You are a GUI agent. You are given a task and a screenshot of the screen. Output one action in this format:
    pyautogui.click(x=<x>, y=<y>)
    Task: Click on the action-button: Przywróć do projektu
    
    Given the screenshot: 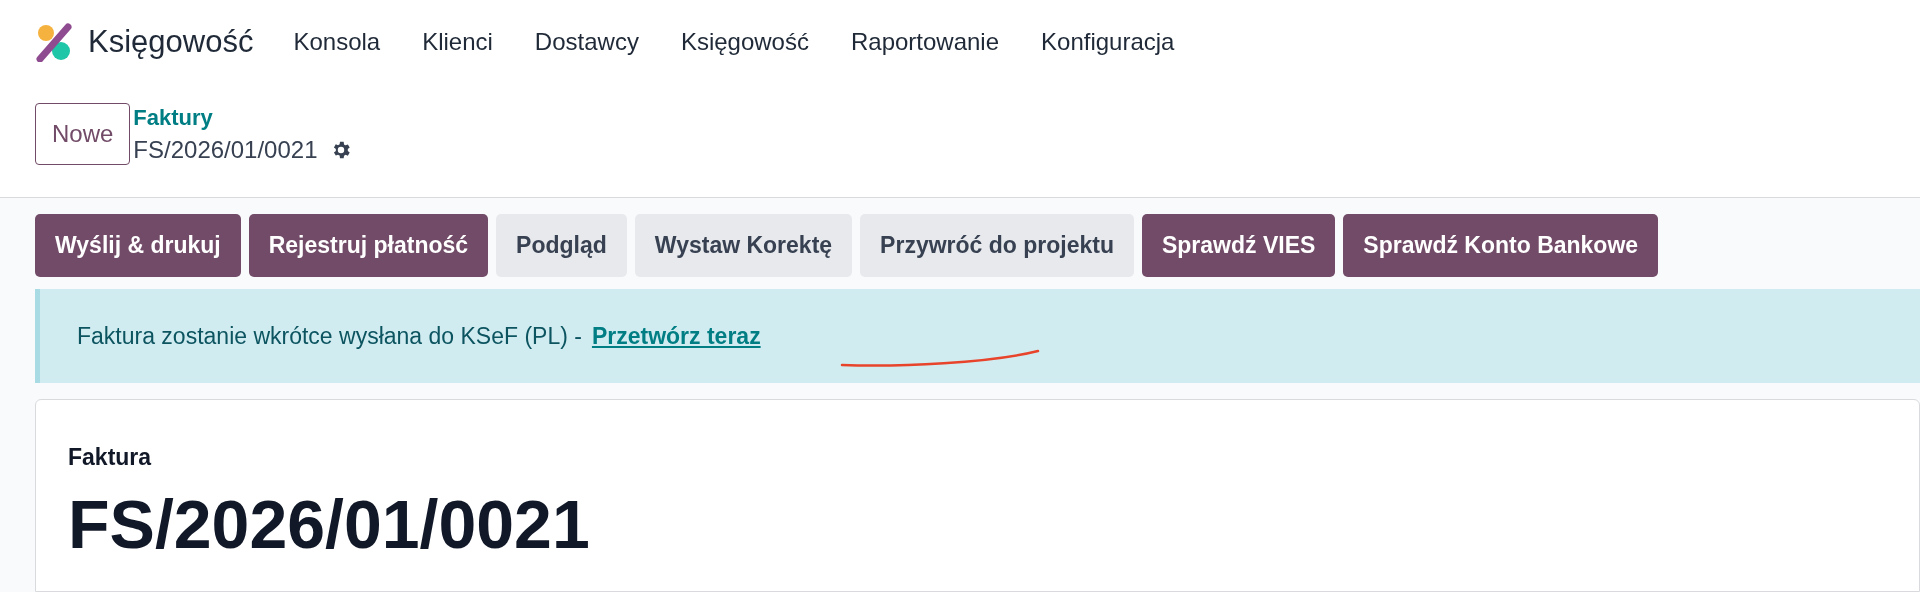 What is the action you would take?
    pyautogui.click(x=997, y=245)
    